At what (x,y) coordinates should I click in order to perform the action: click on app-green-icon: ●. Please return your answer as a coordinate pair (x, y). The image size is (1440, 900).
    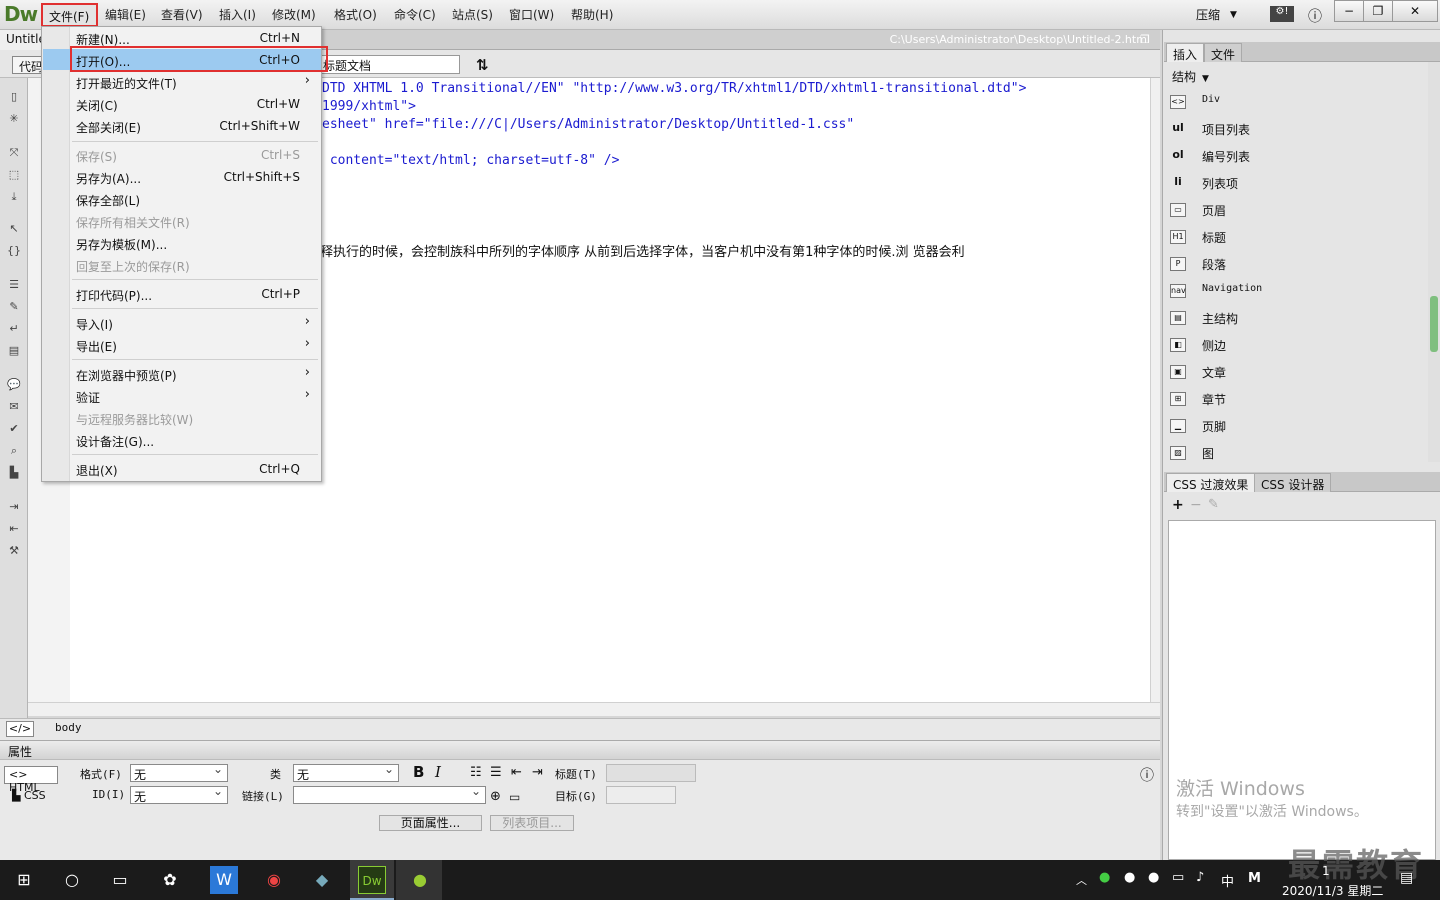
    Looking at the image, I should click on (420, 880).